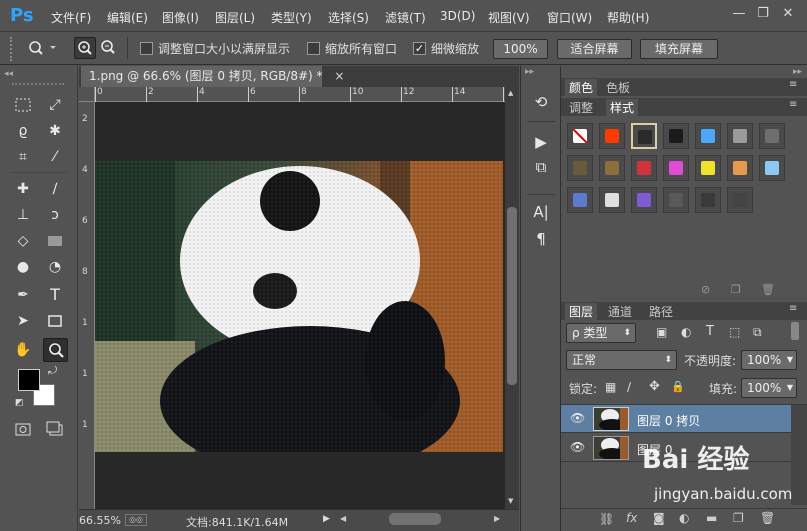  Describe the element at coordinates (235, 17) in the screenshot. I see `menu-layer: 图层(L)` at that location.